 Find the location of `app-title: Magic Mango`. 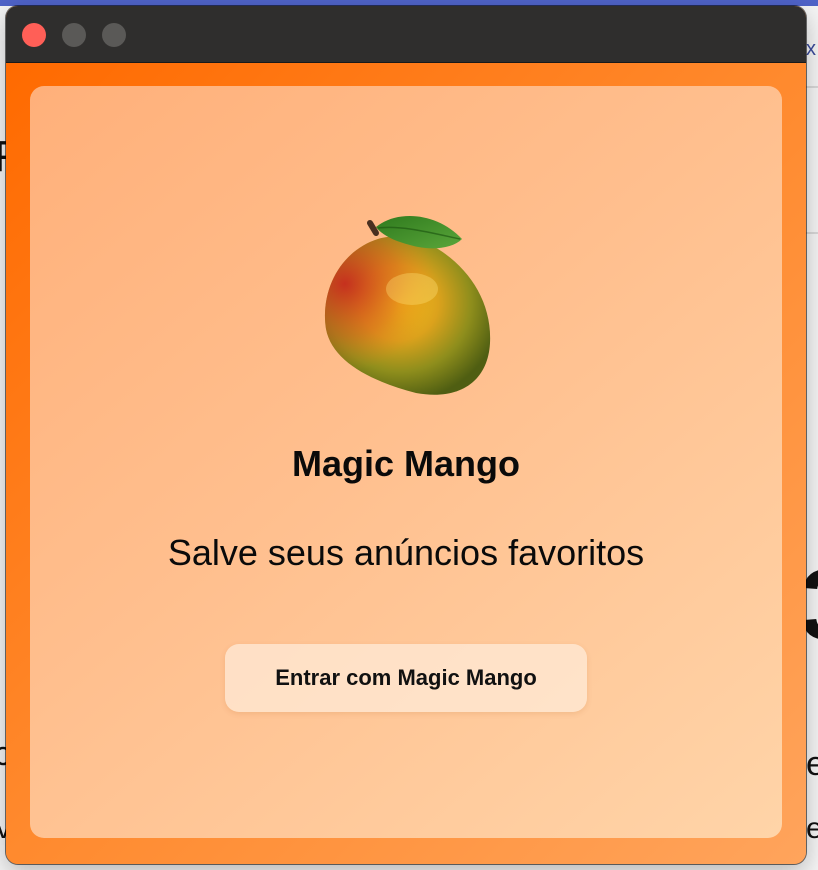

app-title: Magic Mango is located at coordinates (405, 463).